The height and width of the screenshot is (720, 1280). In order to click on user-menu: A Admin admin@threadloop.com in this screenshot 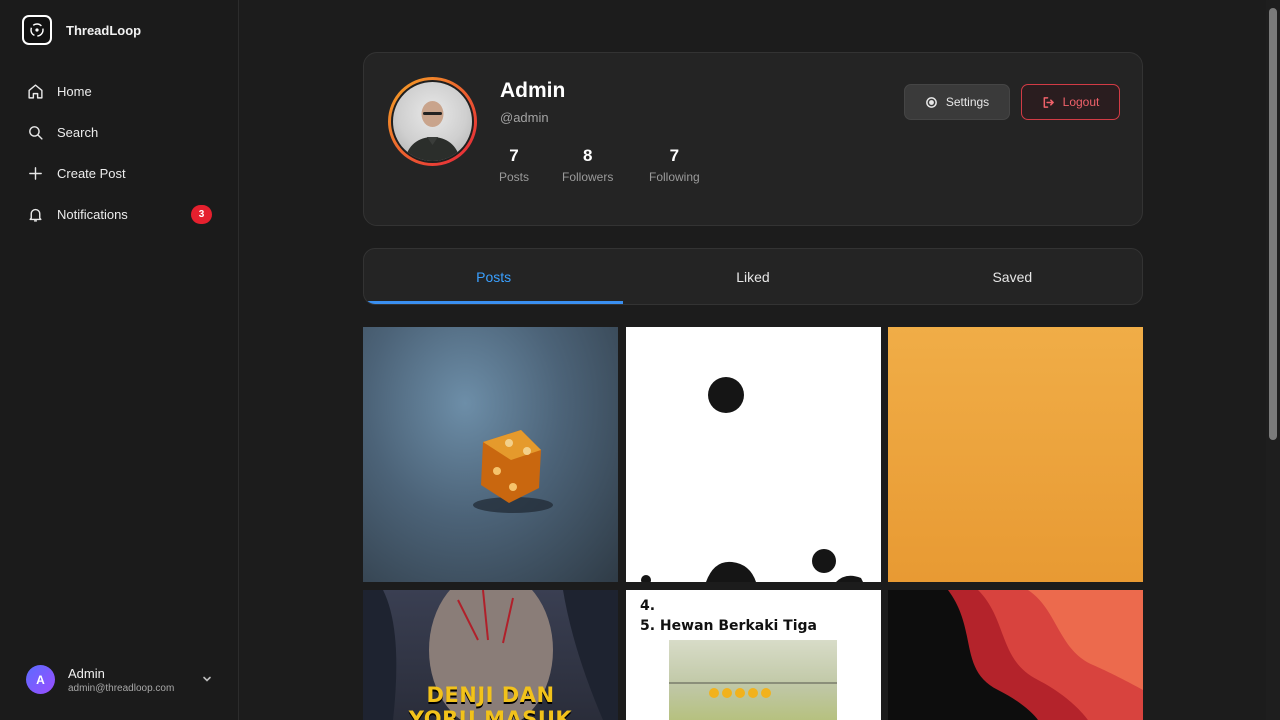, I will do `click(126, 679)`.